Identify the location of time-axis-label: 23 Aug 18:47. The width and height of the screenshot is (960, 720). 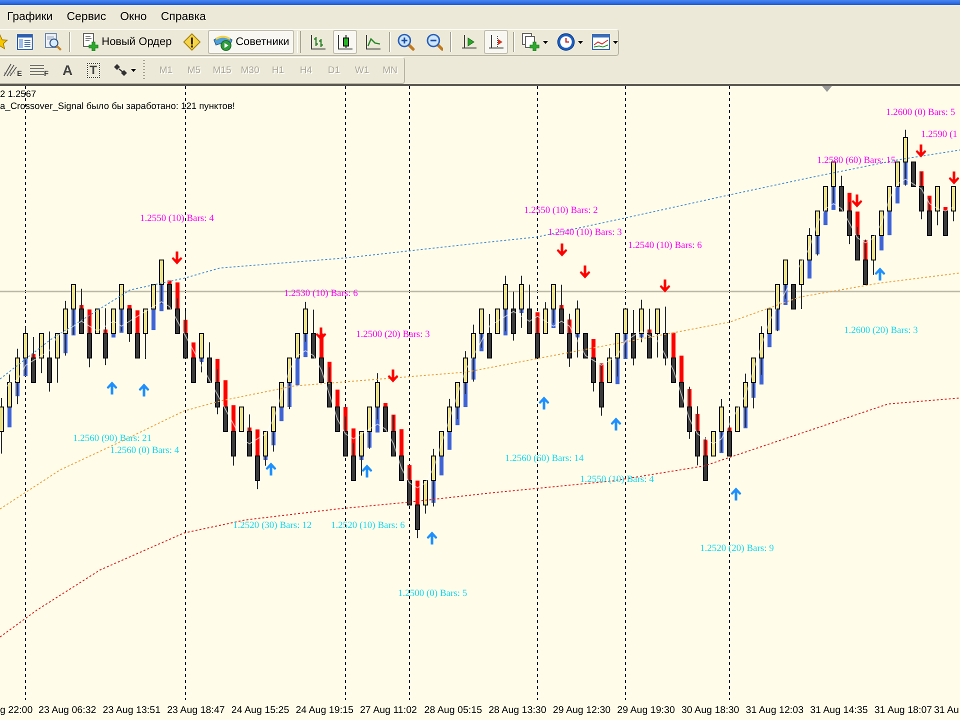
(196, 710).